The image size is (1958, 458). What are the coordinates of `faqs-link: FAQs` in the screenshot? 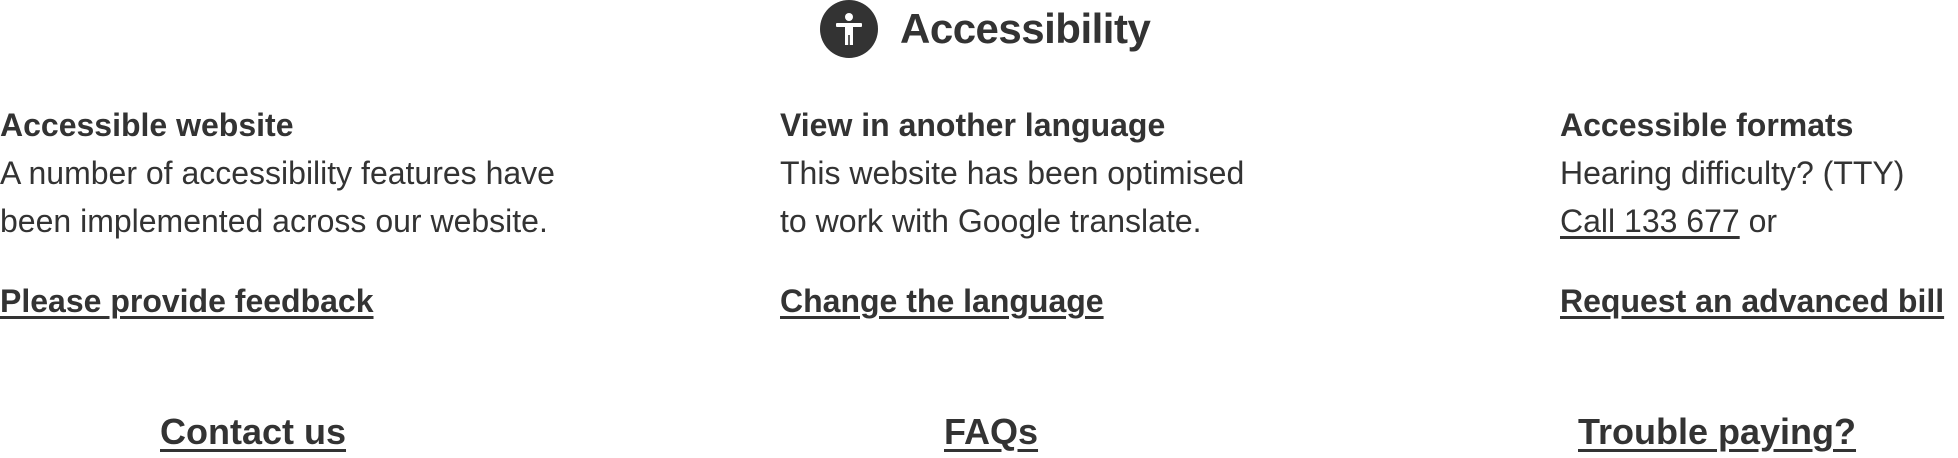 It's located at (991, 432).